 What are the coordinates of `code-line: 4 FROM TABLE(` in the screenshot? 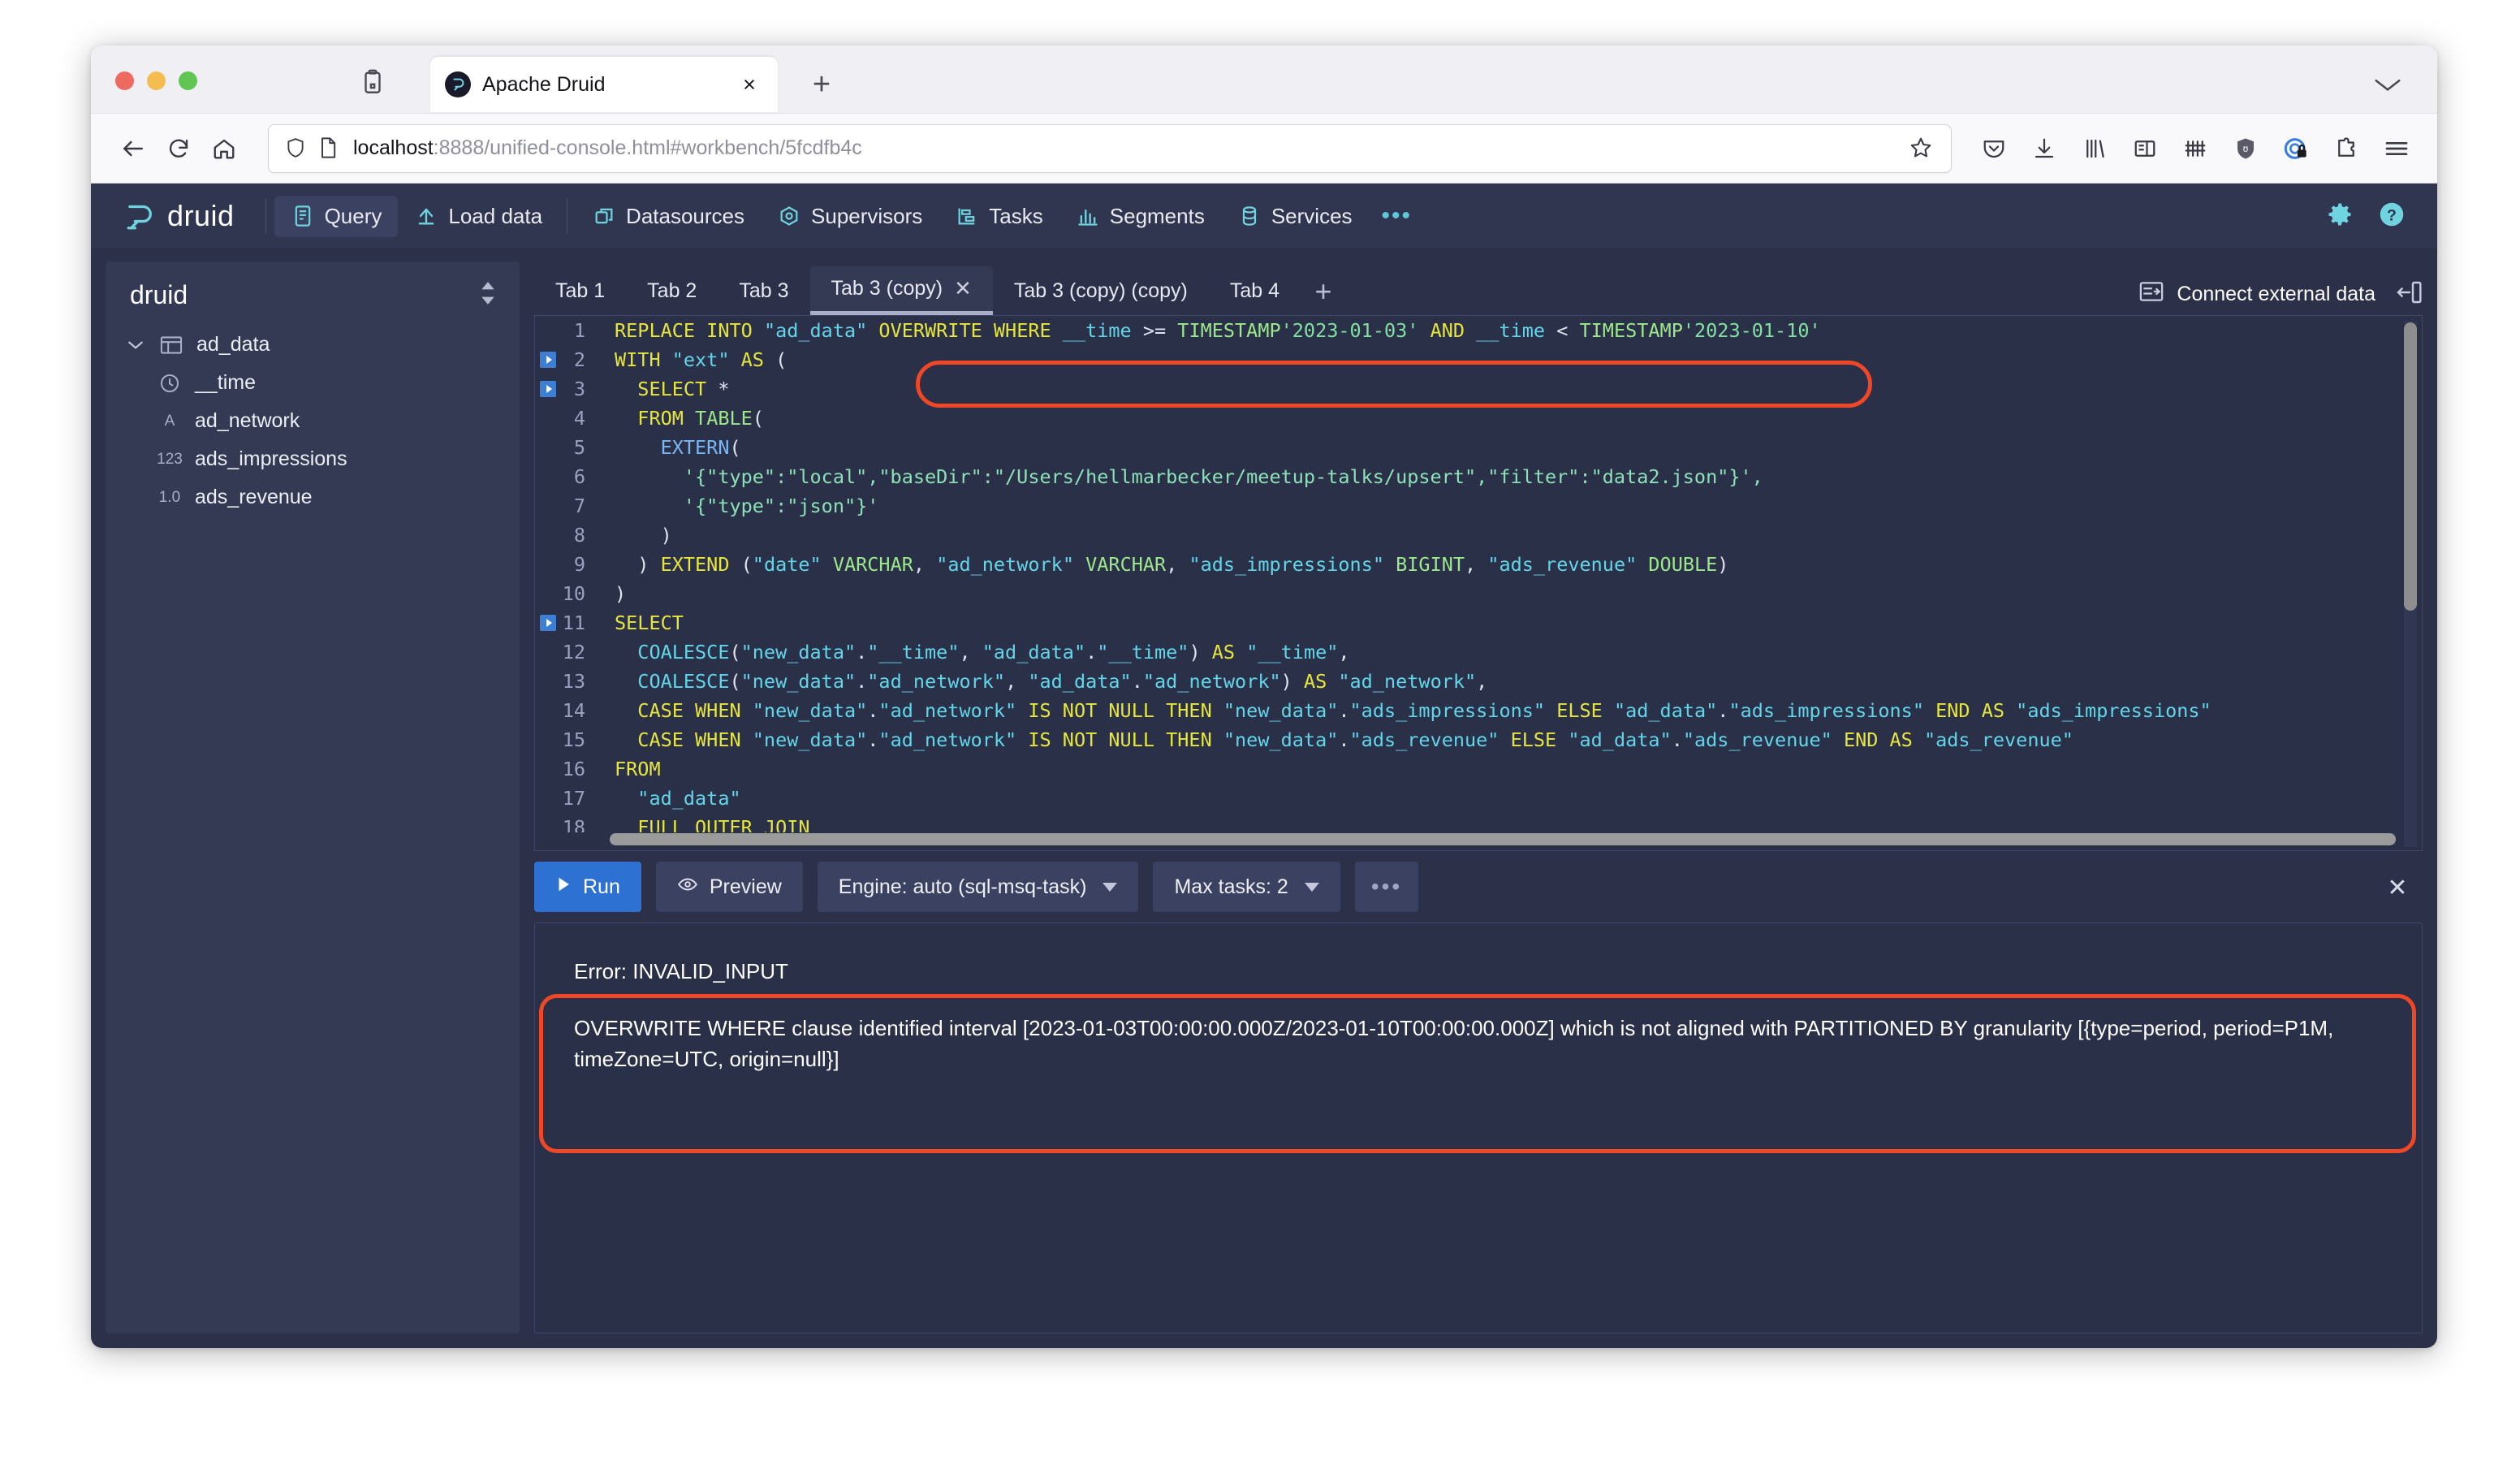 It's located at (1468, 418).